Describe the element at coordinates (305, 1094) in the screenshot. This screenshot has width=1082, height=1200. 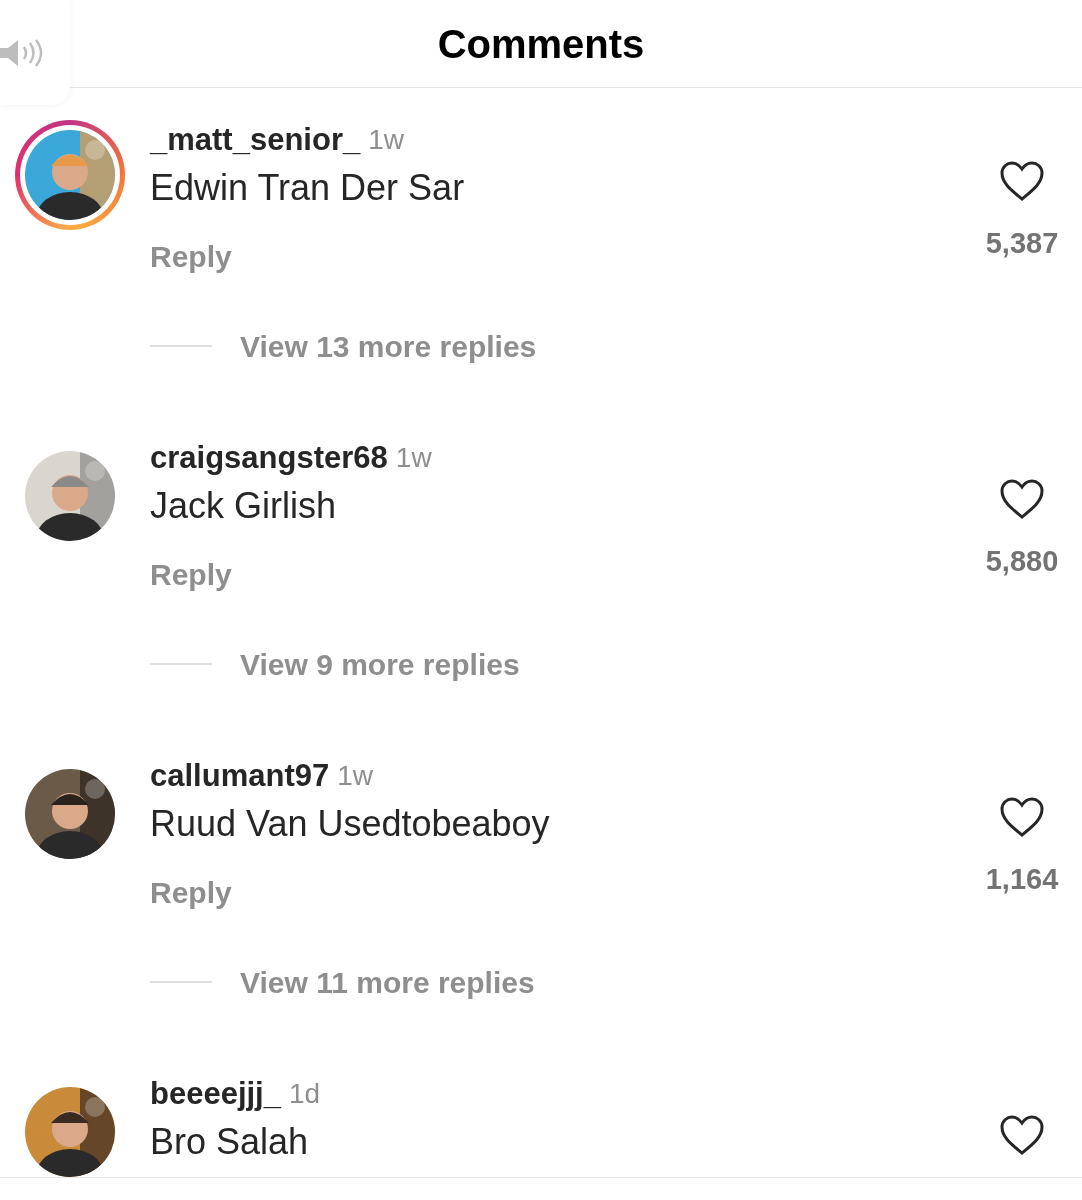
I see `comment-time: 1d` at that location.